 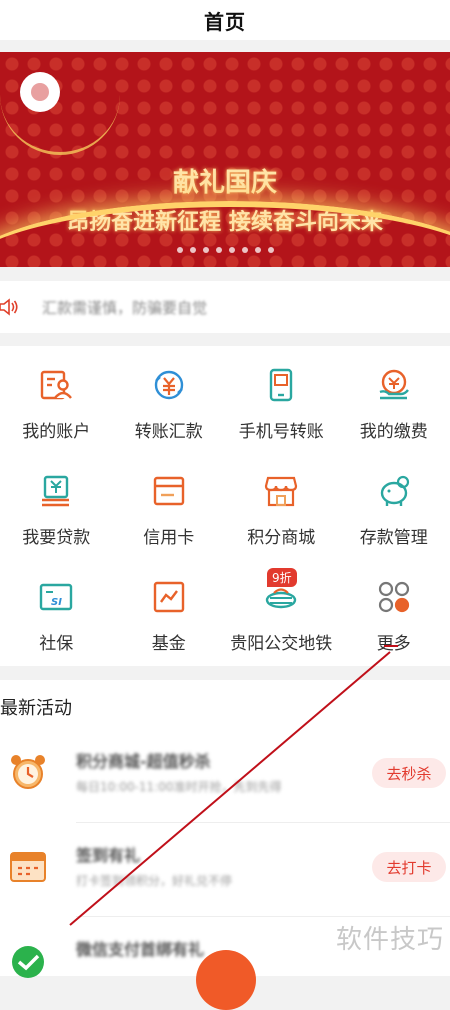 What do you see at coordinates (56, 617) in the screenshot?
I see `service-social-security: SI 社保` at bounding box center [56, 617].